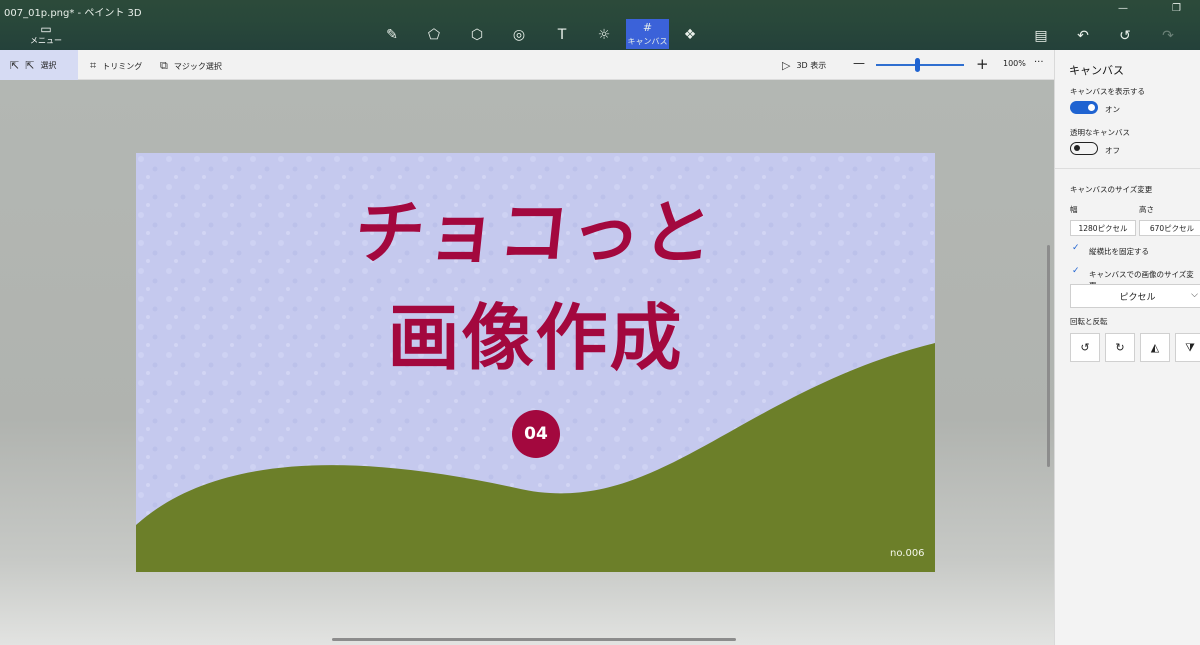  I want to click on tool-effects: ☼, so click(604, 35).